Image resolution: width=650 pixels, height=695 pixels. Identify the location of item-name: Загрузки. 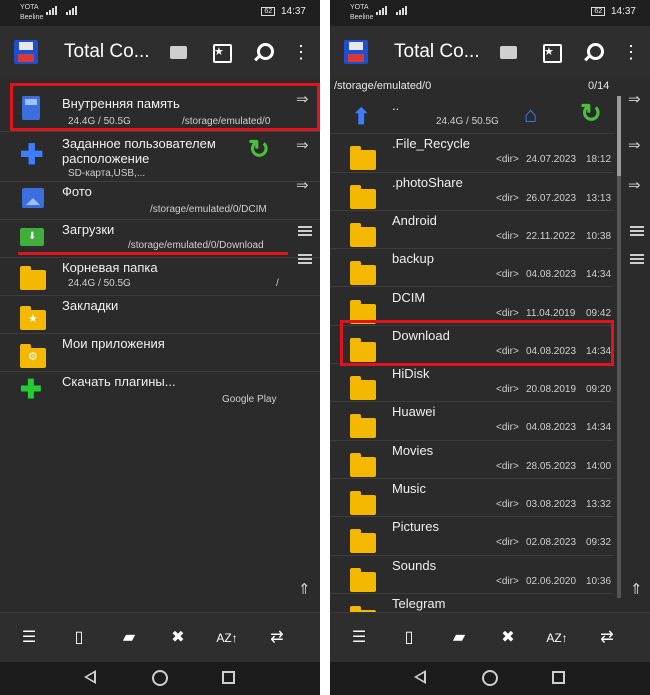
(88, 229).